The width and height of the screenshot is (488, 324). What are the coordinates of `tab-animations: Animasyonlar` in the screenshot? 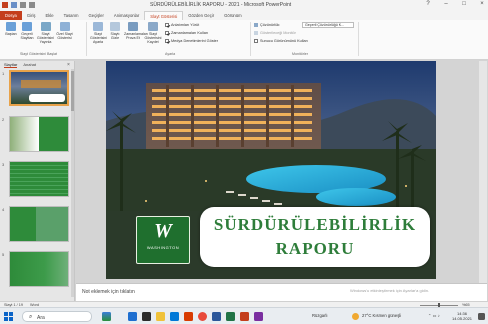 It's located at (126, 15).